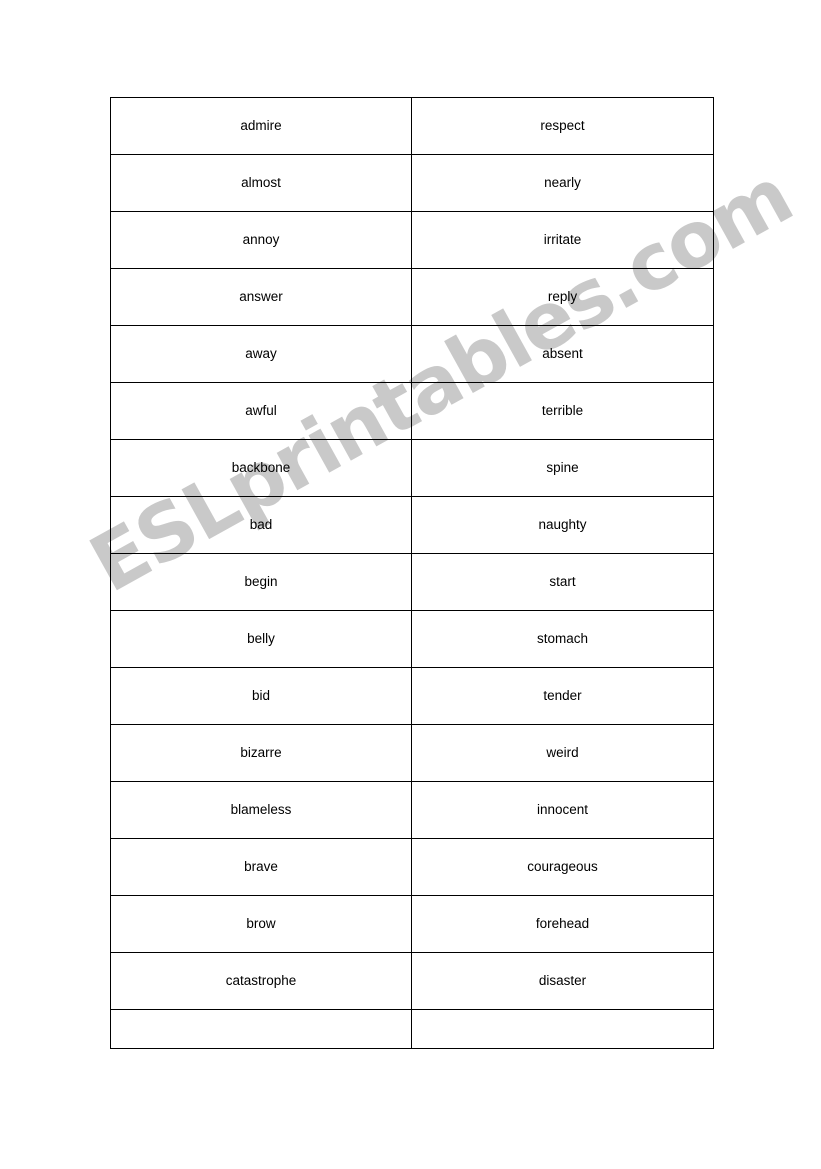  What do you see at coordinates (562, 1029) in the screenshot?
I see `synonym-cell-empty` at bounding box center [562, 1029].